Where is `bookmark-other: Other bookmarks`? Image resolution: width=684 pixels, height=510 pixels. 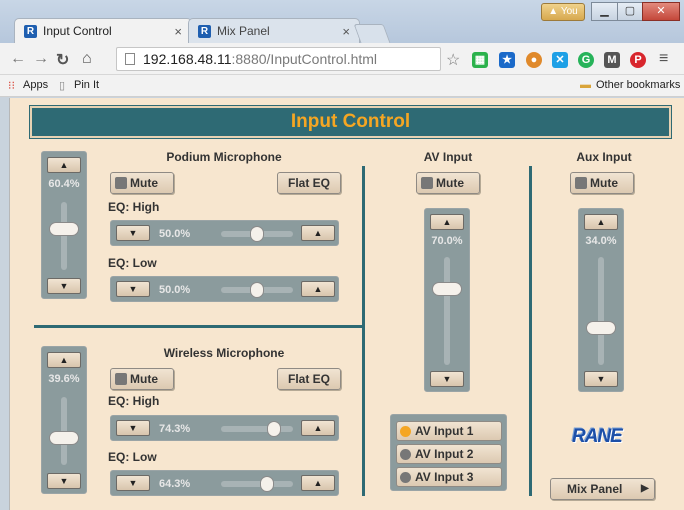
bookmark-other: Other bookmarks is located at coordinates (638, 85).